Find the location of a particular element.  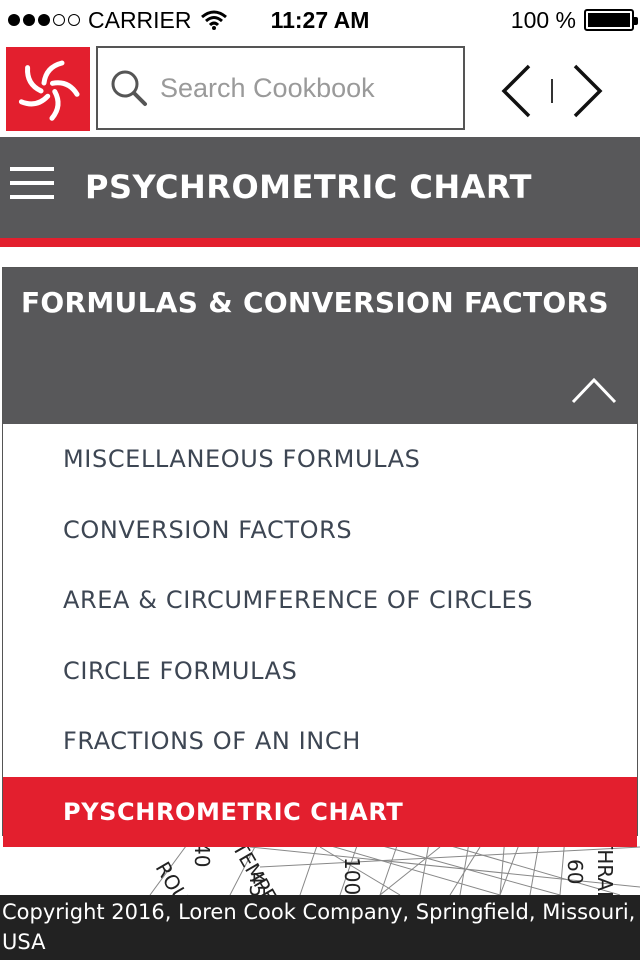

menu-item-fractions-of-an-inch: FRACTIONS OF AN INCH is located at coordinates (320, 741).